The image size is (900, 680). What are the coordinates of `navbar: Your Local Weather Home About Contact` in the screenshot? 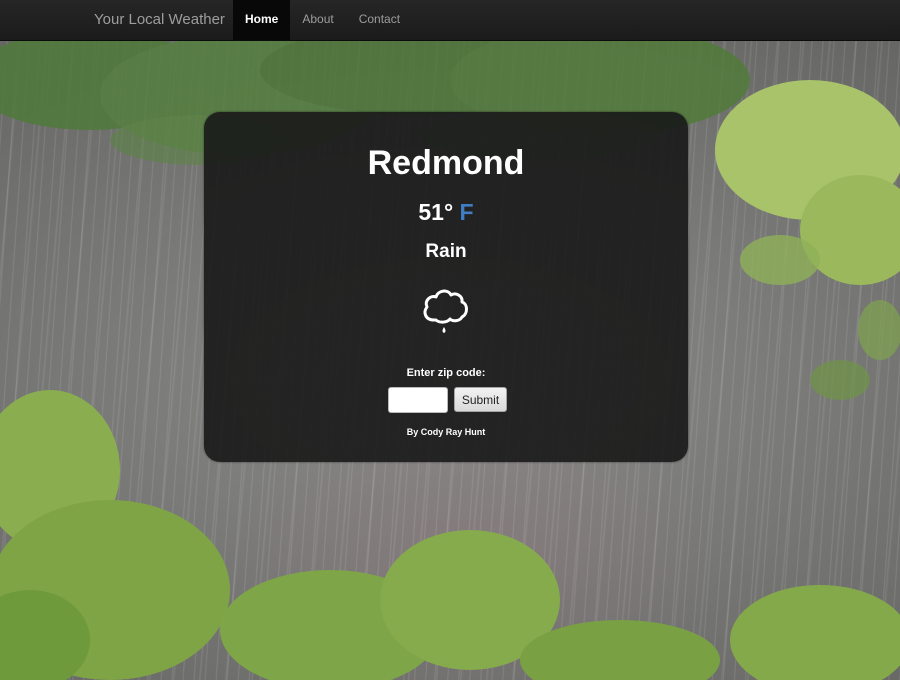 It's located at (450, 20).